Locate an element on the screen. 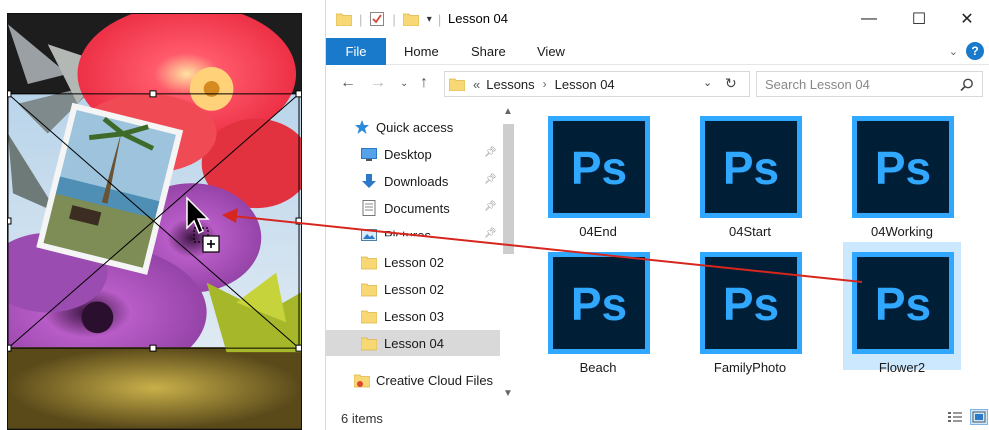  sidebar-item-label: Documents is located at coordinates (417, 208).